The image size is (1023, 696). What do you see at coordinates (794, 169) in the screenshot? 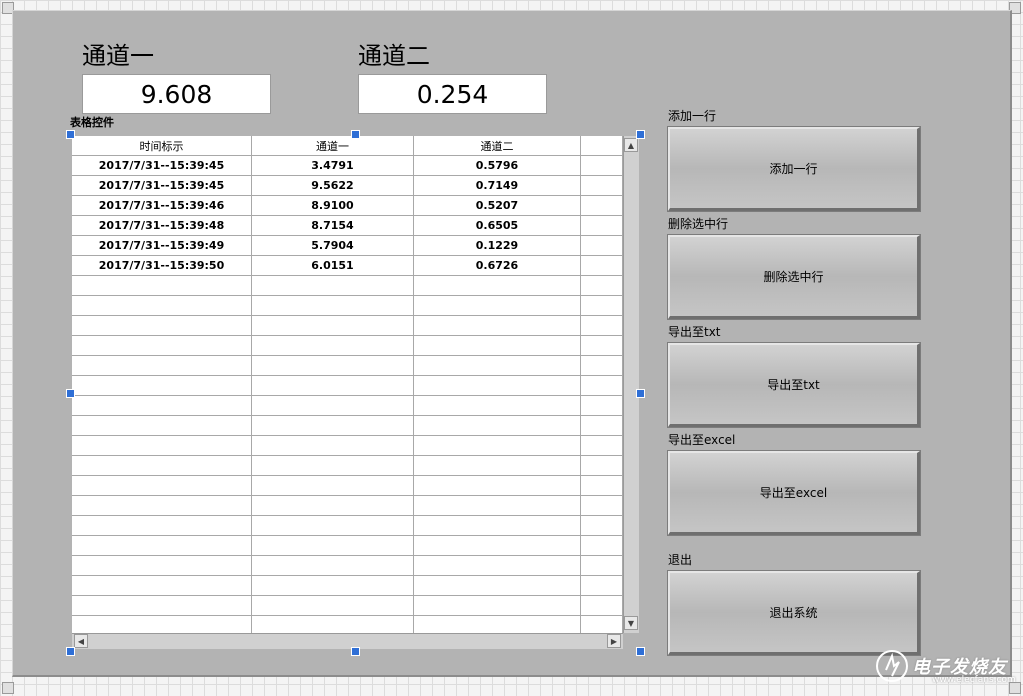
I see `add-row-button: 添加一行` at bounding box center [794, 169].